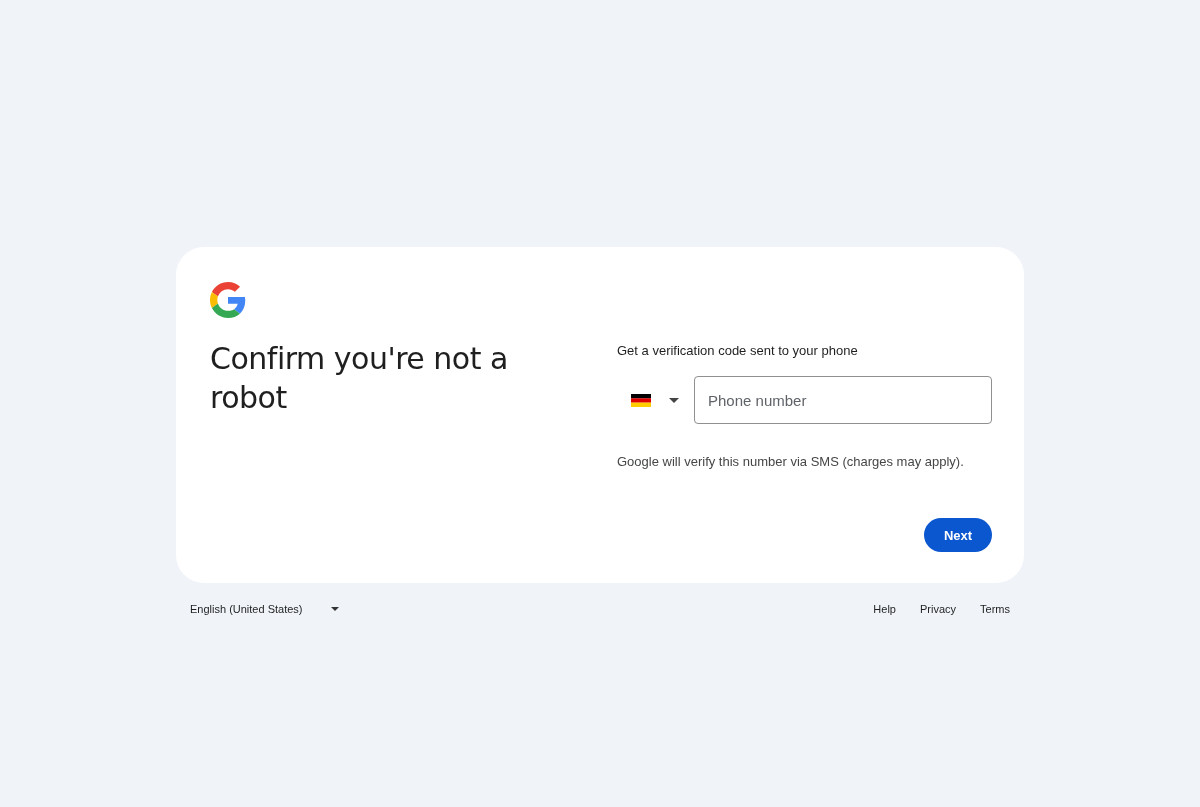  I want to click on footer-link: Help, so click(884, 609).